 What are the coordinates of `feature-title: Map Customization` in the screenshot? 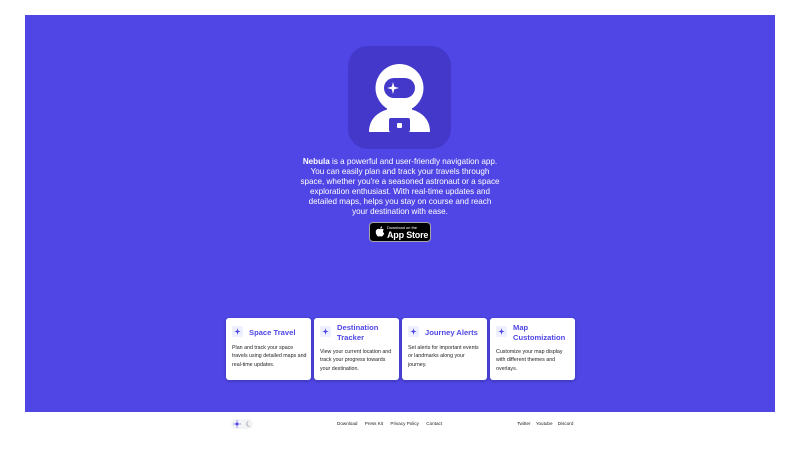 It's located at (539, 332).